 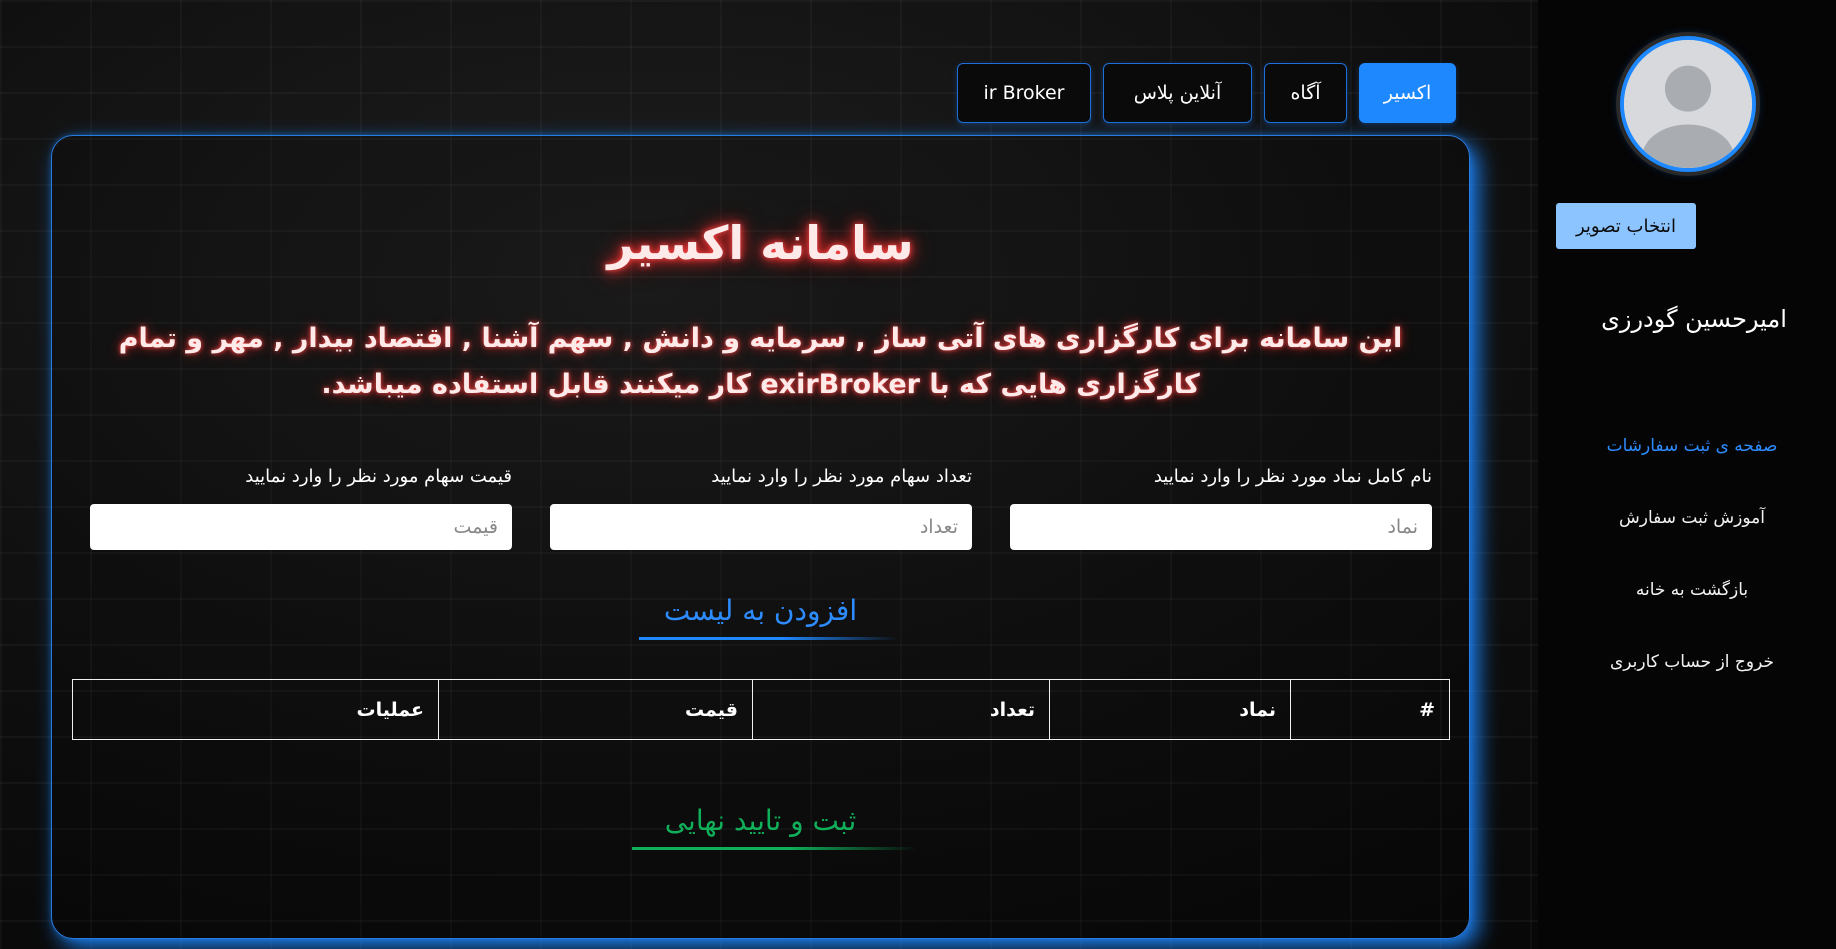 I want to click on col-header-actions: عملیات, so click(x=255, y=709).